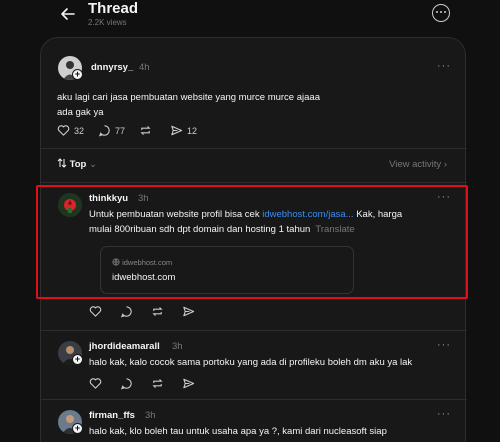 This screenshot has width=500, height=442. Describe the element at coordinates (79, 130) in the screenshot. I see `like-count: 32` at that location.